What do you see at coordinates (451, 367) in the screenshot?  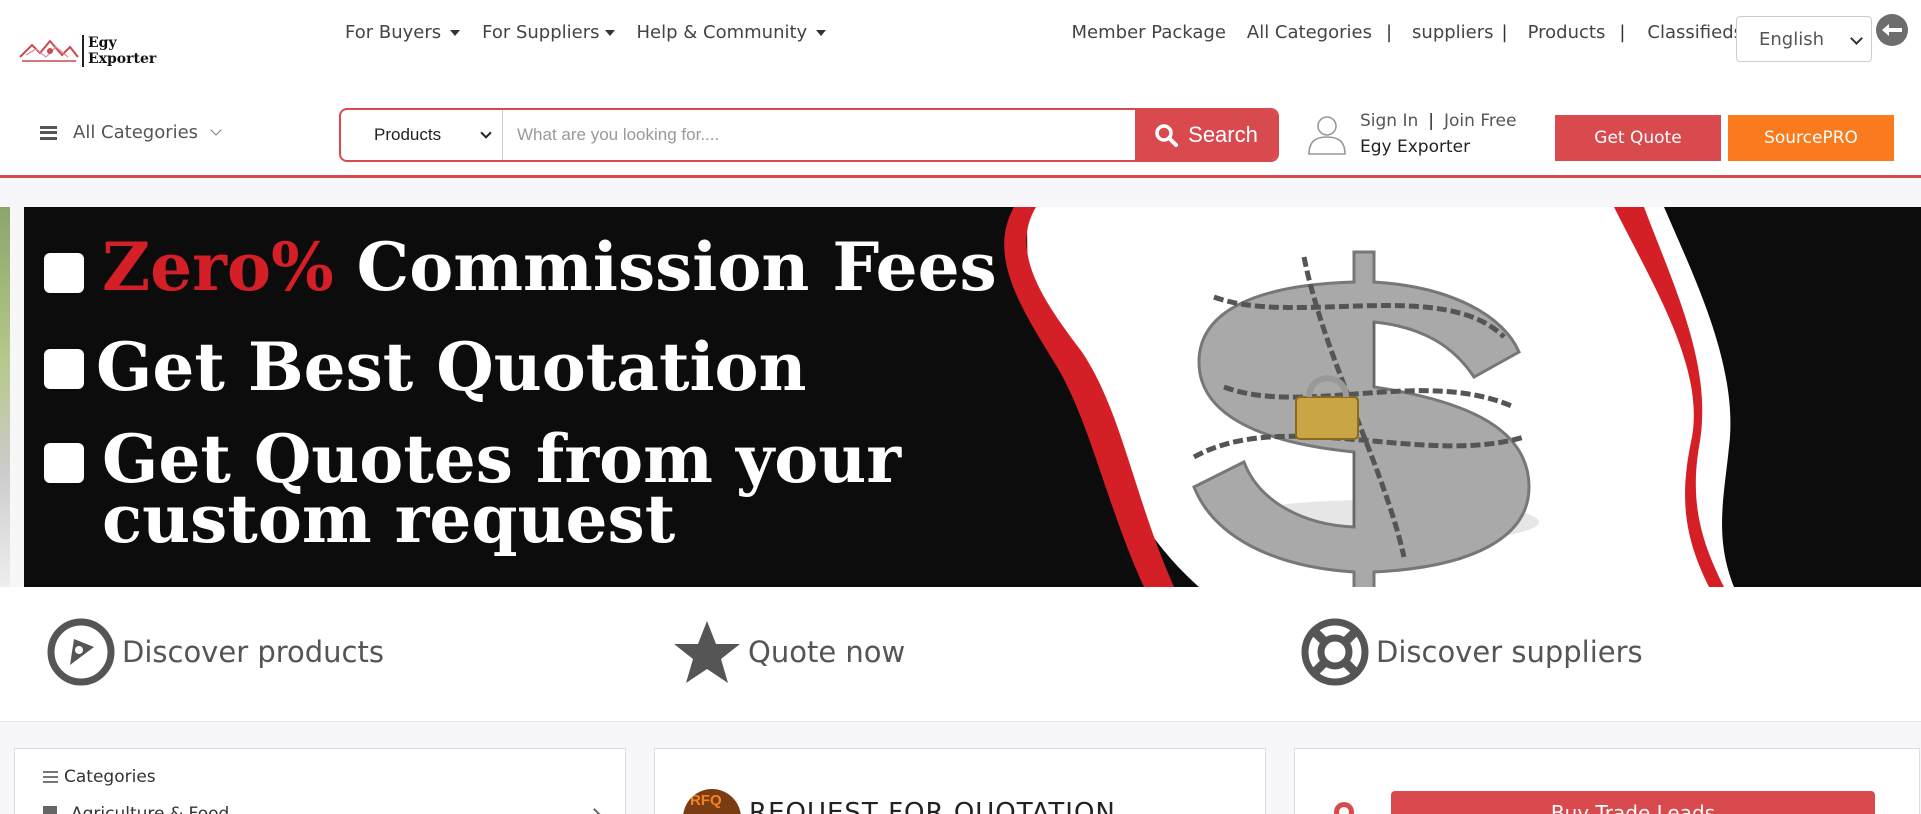 I see `banner-best-quotation: Get Best Quotation` at bounding box center [451, 367].